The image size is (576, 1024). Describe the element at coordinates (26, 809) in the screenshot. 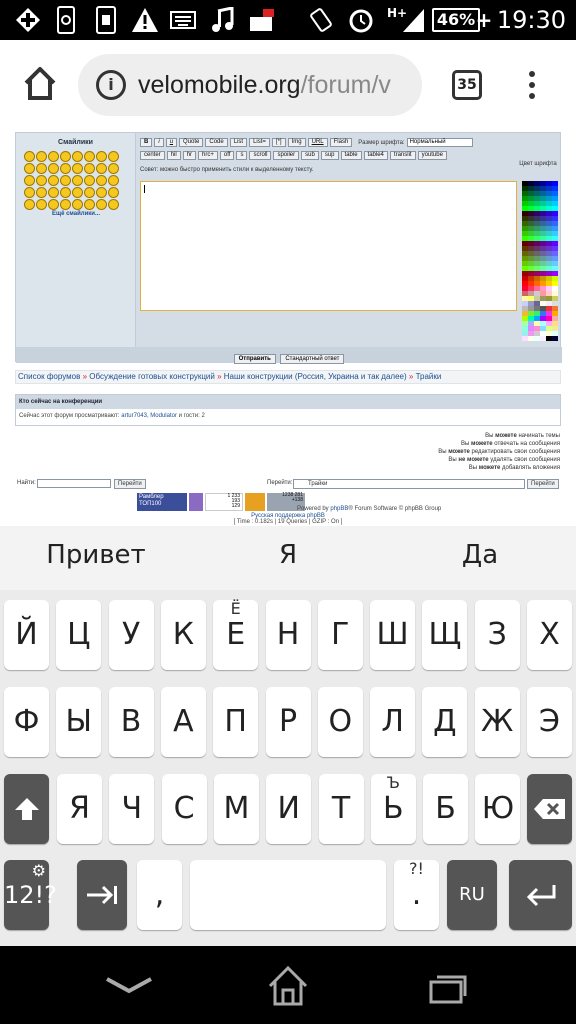

I see `shift-key` at that location.